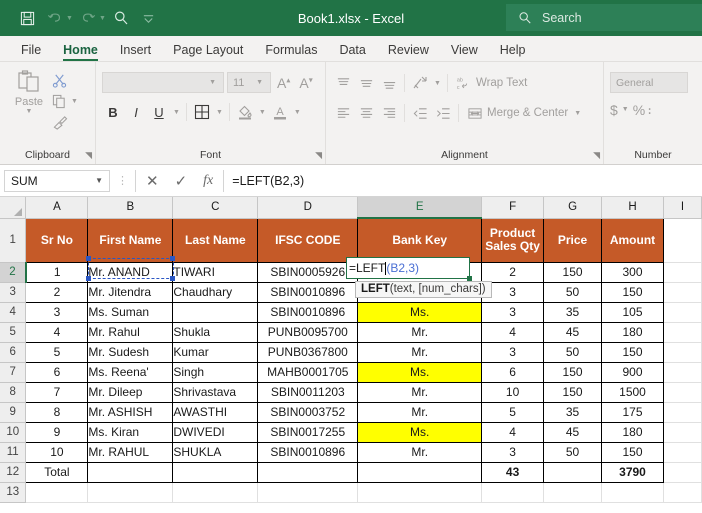 The image size is (702, 513). I want to click on reference-handle-bottom-left, so click(88, 278).